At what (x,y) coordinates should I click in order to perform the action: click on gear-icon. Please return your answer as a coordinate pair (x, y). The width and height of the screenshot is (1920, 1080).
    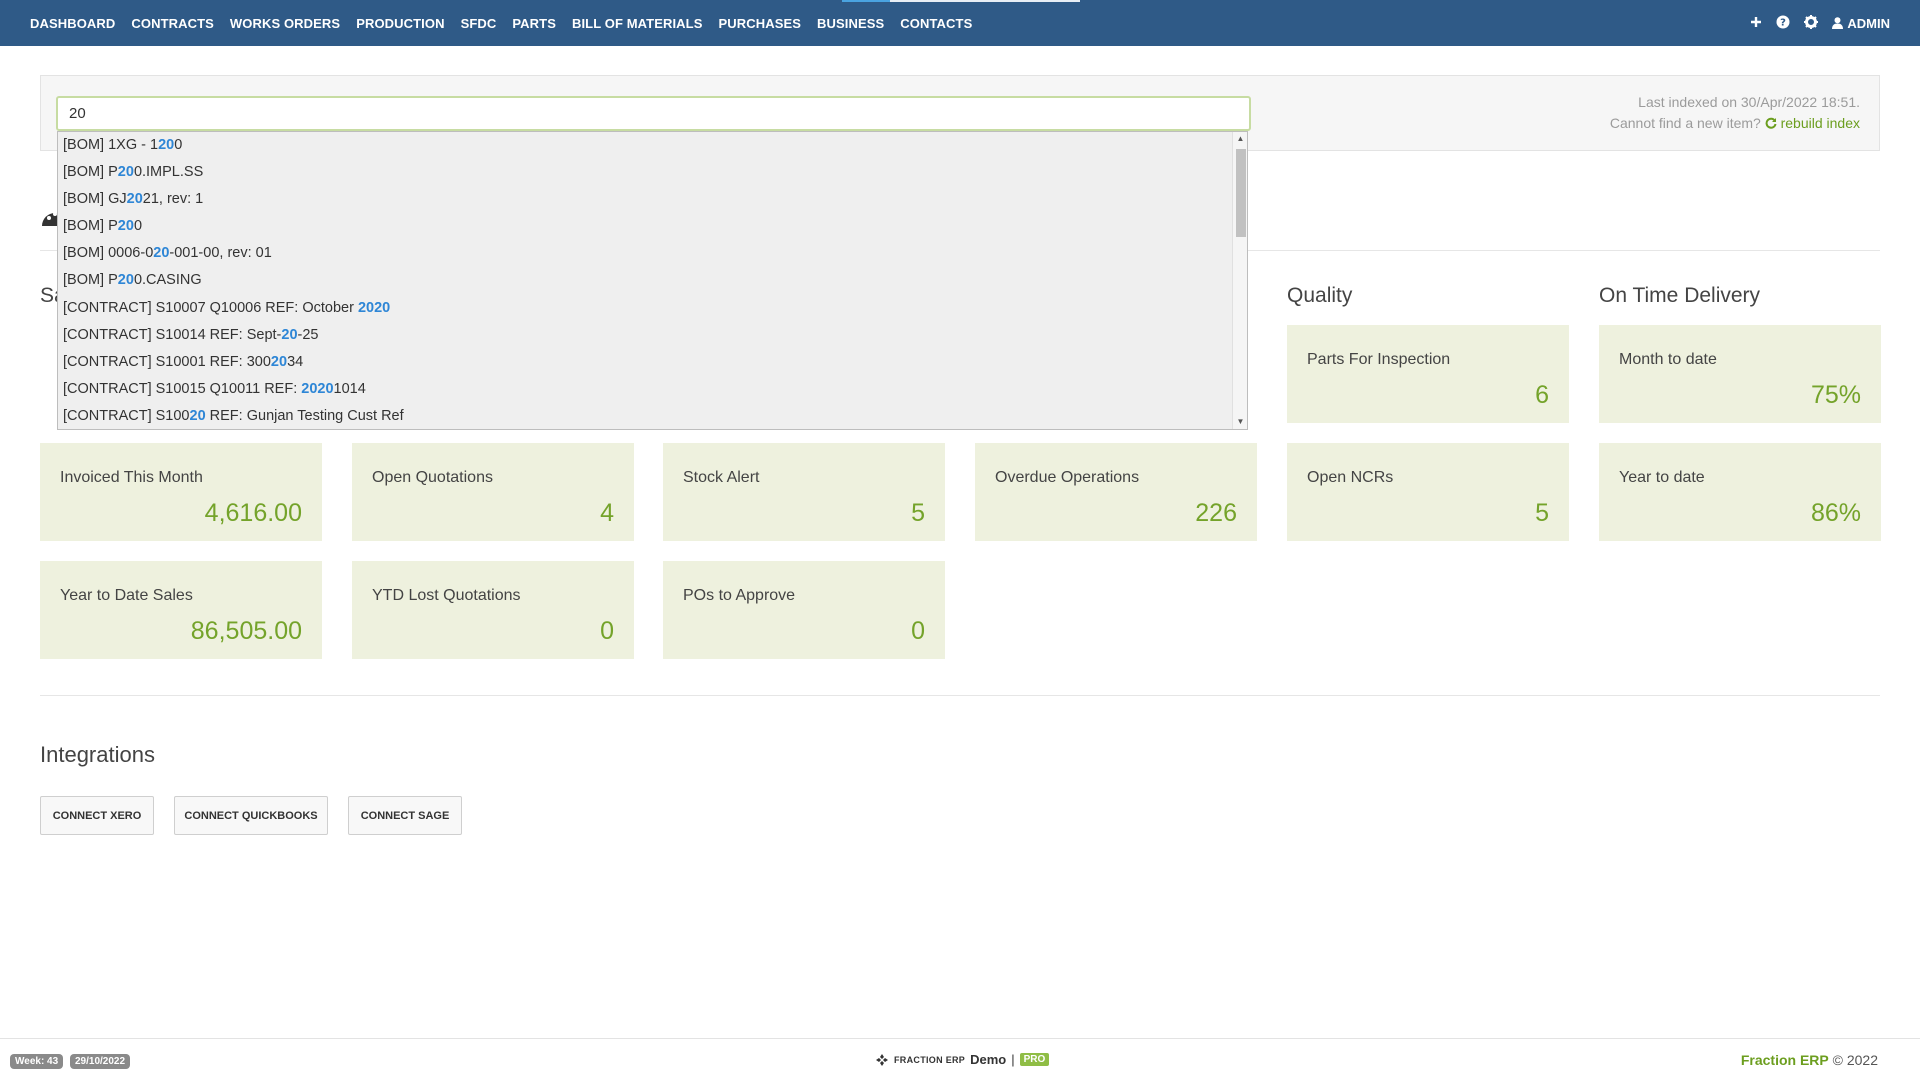
    Looking at the image, I should click on (1811, 23).